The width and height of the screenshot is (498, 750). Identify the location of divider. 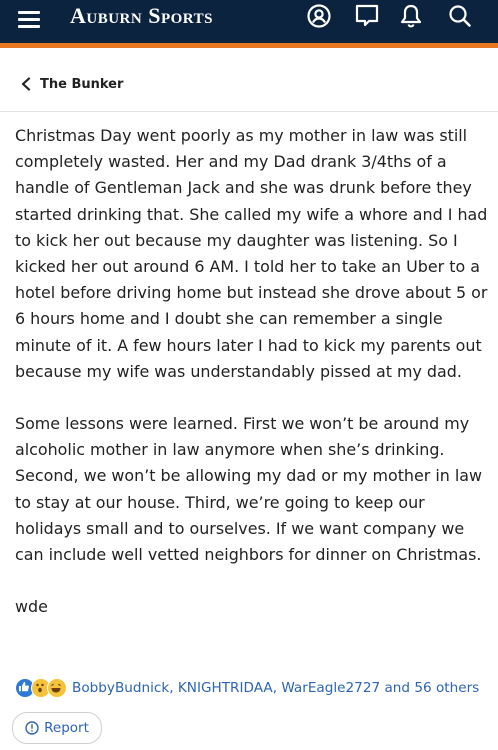
(249, 111).